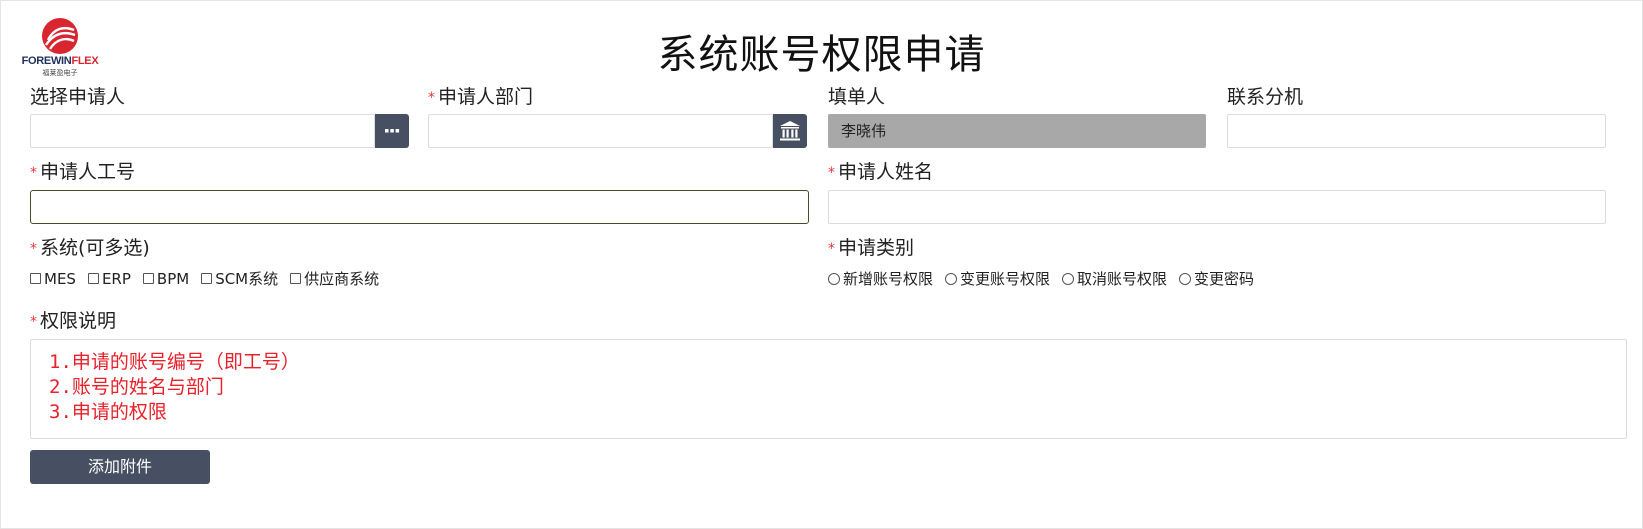 This screenshot has height=529, width=1643. What do you see at coordinates (136, 387) in the screenshot?
I see `permission-hint-line-2: 2.账号的姓名与部门` at bounding box center [136, 387].